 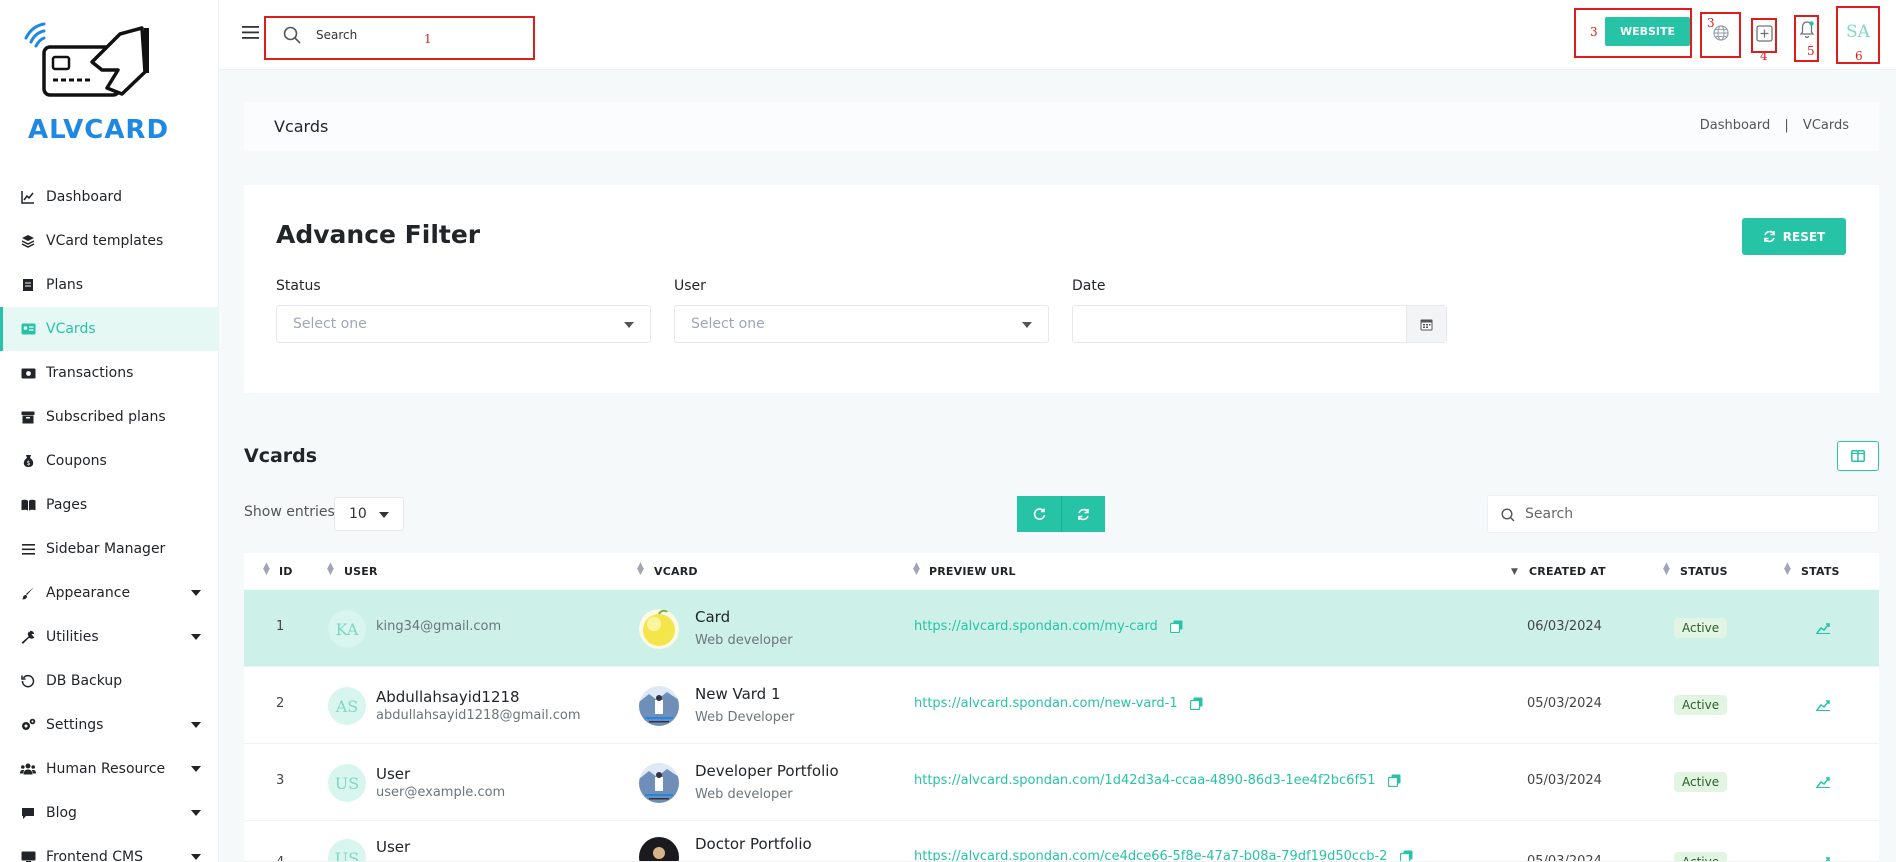 I want to click on sidebar-item-transactions: Transactions, so click(x=109, y=373).